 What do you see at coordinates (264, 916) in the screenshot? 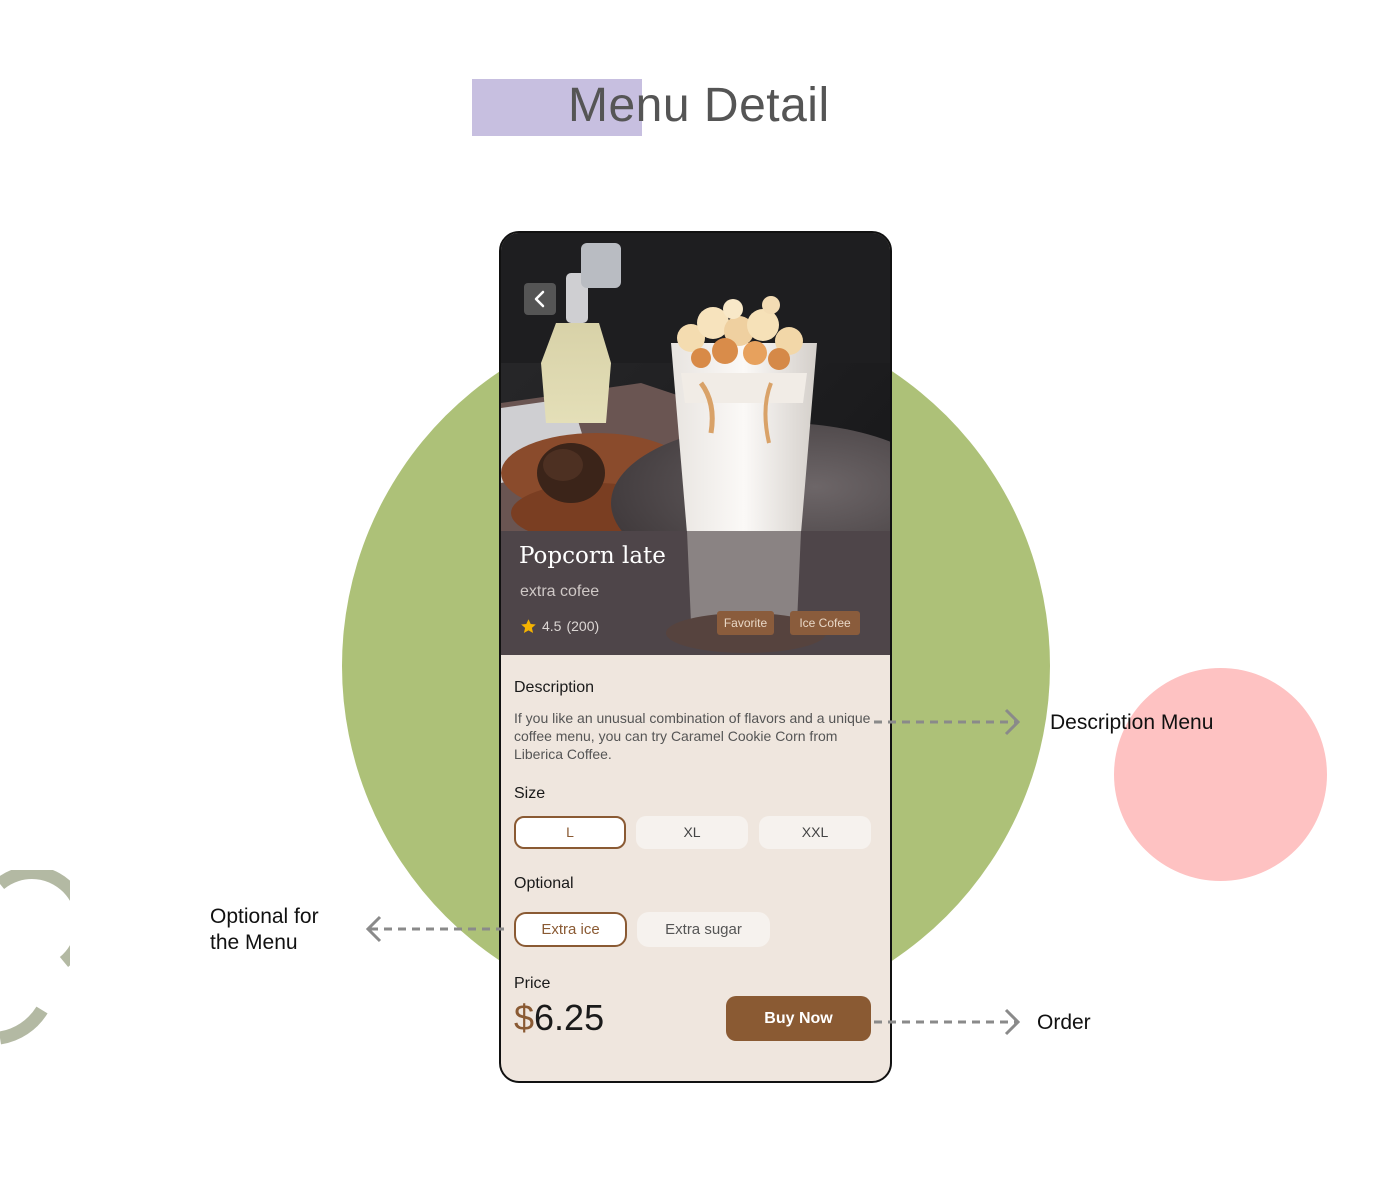
I see `annotation-optional-line1: Optional for` at bounding box center [264, 916].